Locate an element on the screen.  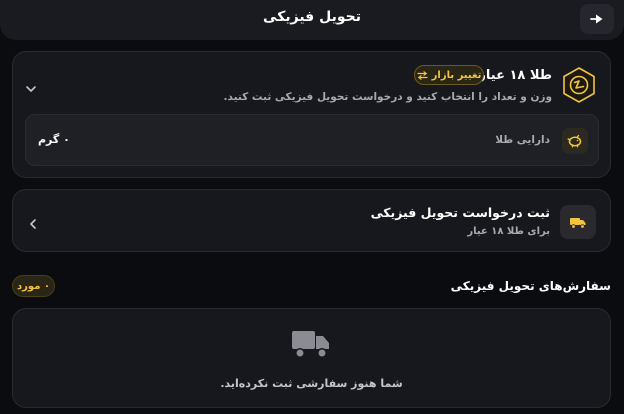
gold-balance-value: ۰ گرم is located at coordinates (54, 139).